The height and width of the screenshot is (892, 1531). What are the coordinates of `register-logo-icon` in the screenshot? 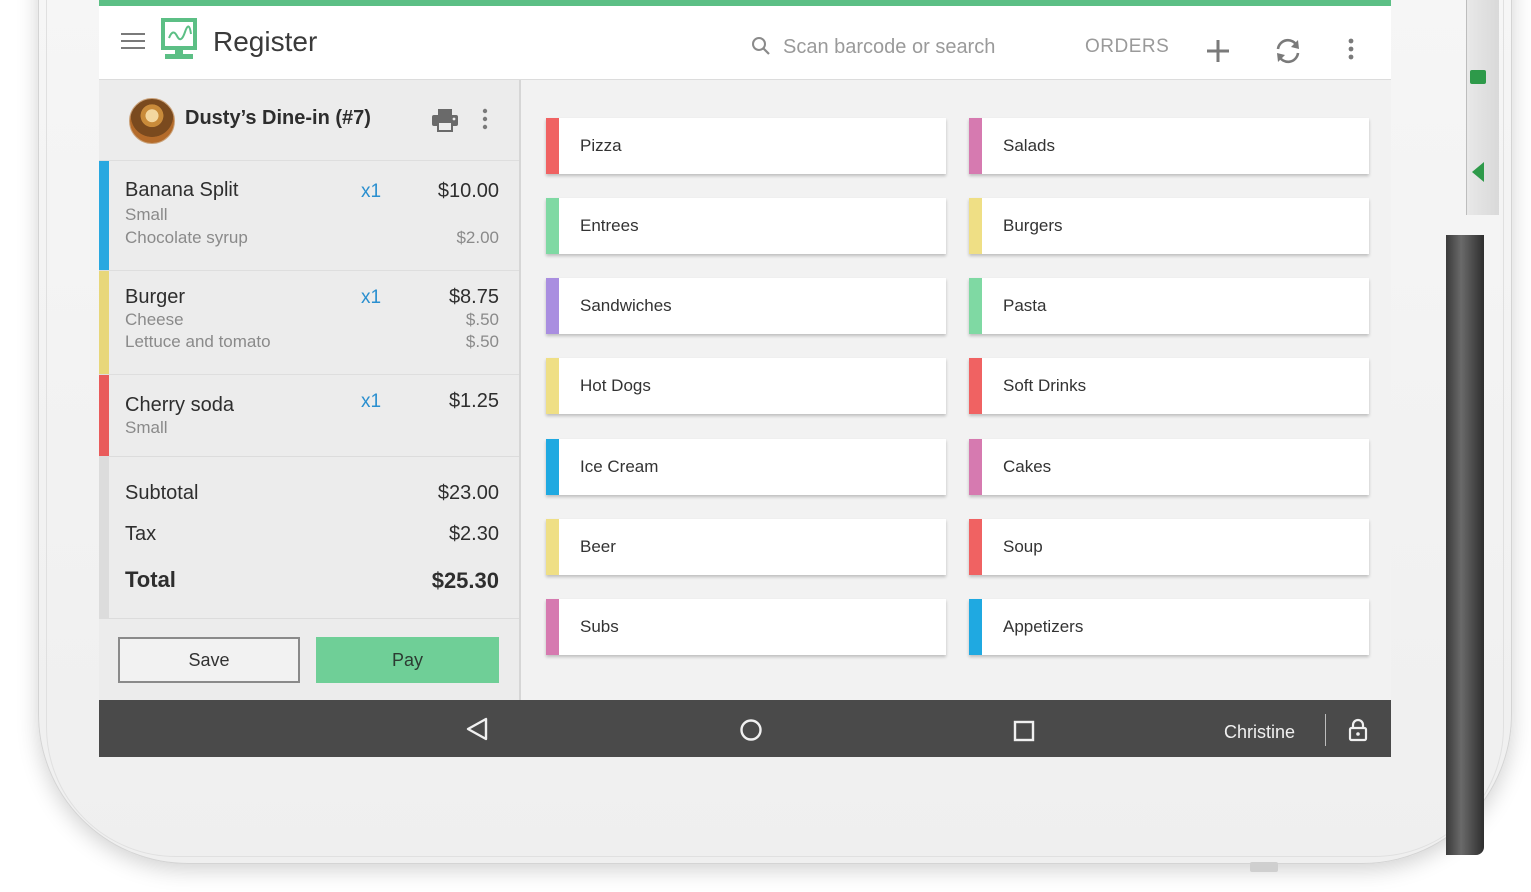 It's located at (179, 38).